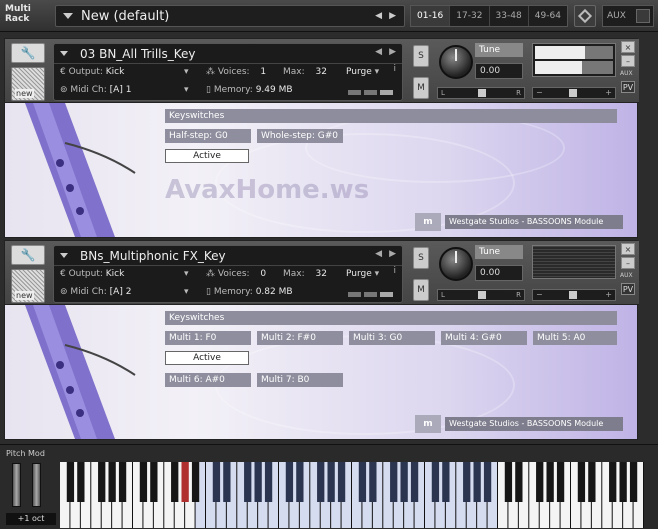 The height and width of the screenshot is (529, 658). Describe the element at coordinates (643, 16) in the screenshot. I see `aux-button` at that location.